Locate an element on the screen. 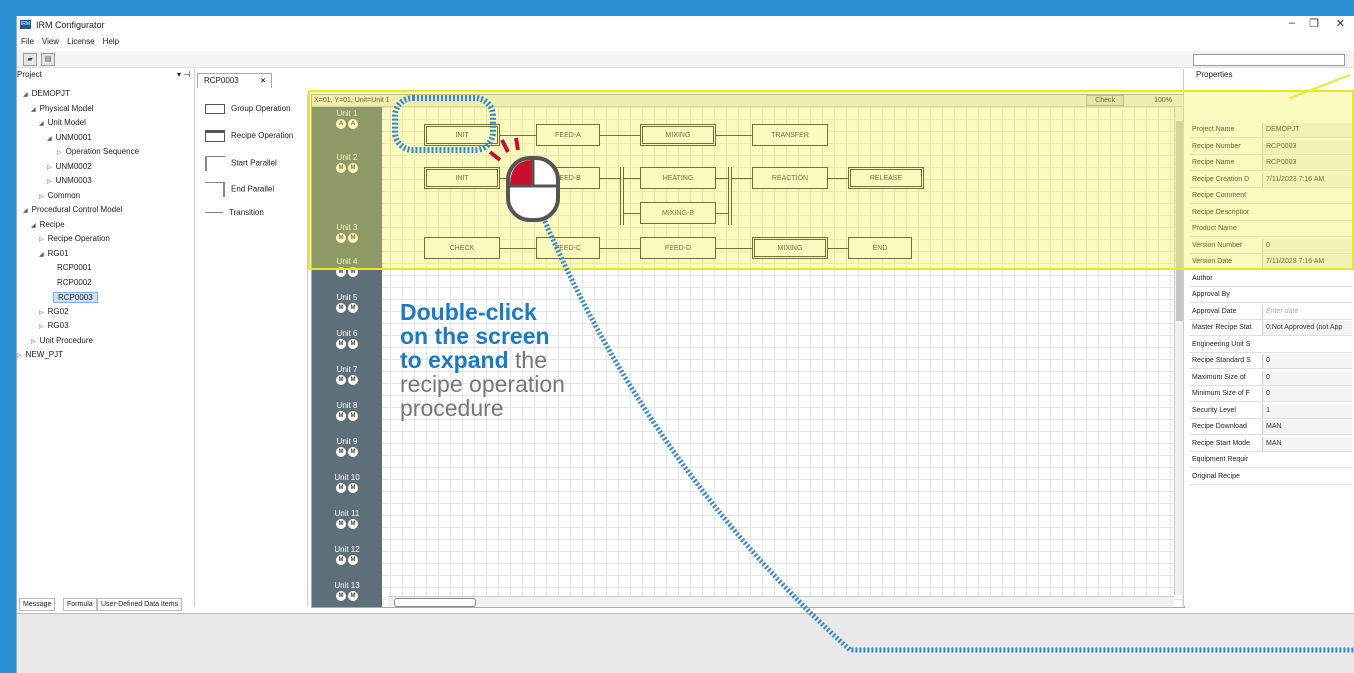 This screenshot has width=1354, height=673. highlight-pointer-line is located at coordinates (1320, 86).